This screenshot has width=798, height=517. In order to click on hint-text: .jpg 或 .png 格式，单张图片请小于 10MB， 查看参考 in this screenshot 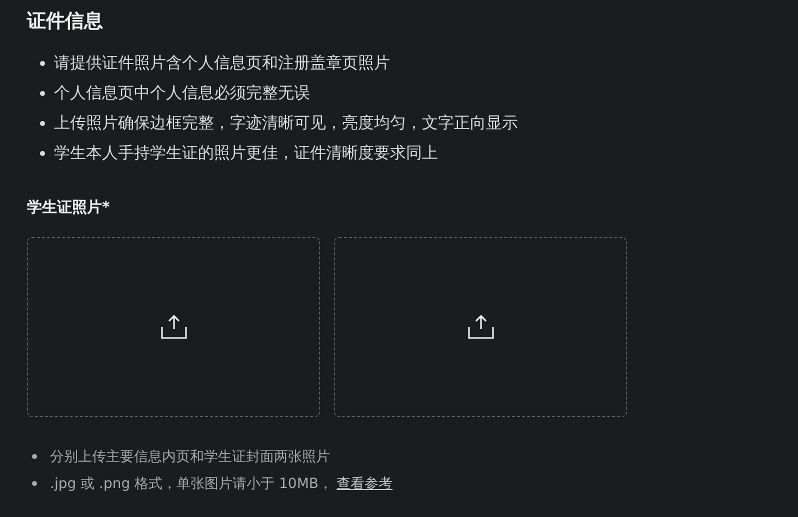, I will do `click(221, 483)`.